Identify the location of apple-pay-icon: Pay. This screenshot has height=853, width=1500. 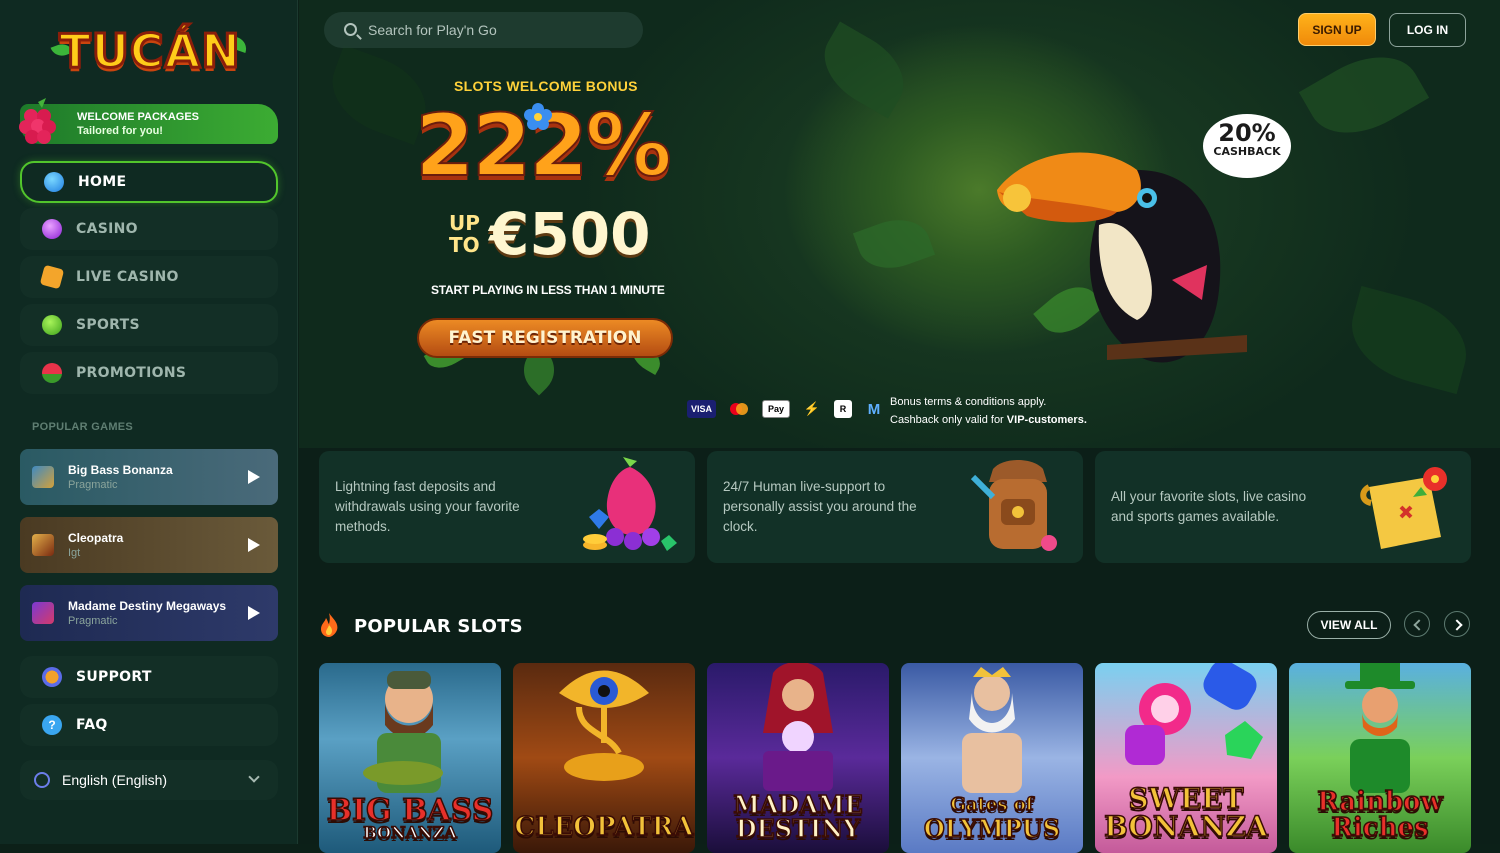
(776, 409).